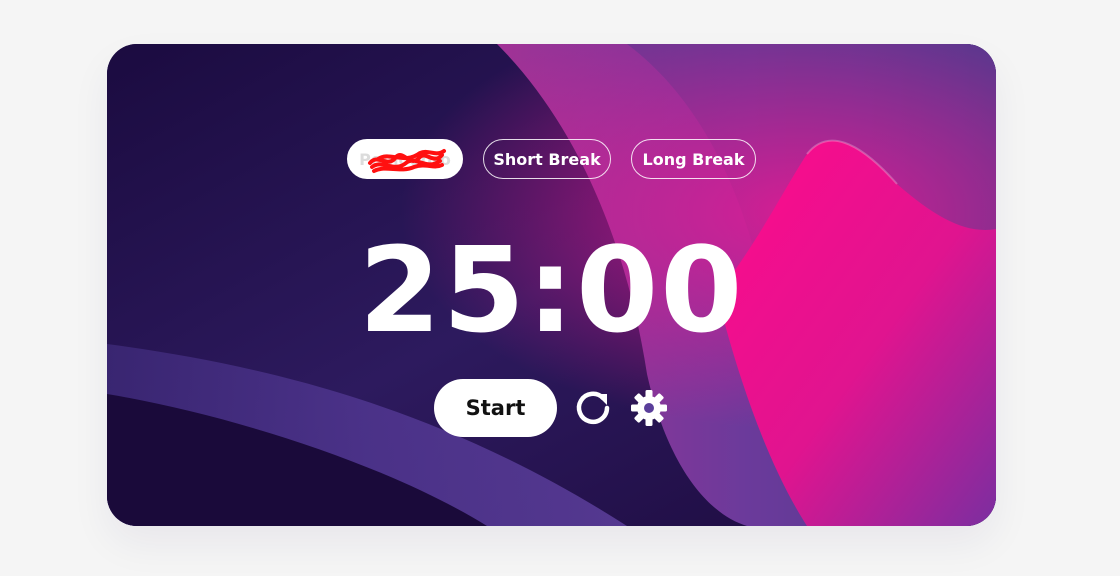  Describe the element at coordinates (693, 159) in the screenshot. I see `tab-long-break: Long Break` at that location.